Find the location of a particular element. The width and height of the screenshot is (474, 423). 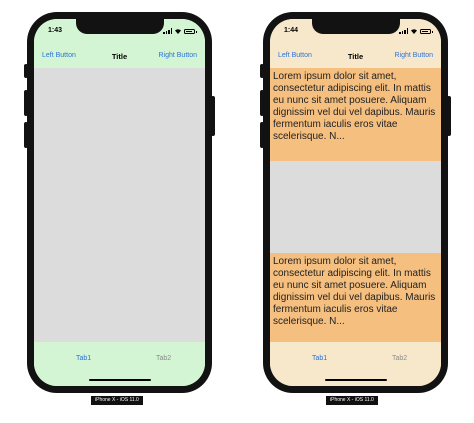

status-time: 1:43 is located at coordinates (55, 30).